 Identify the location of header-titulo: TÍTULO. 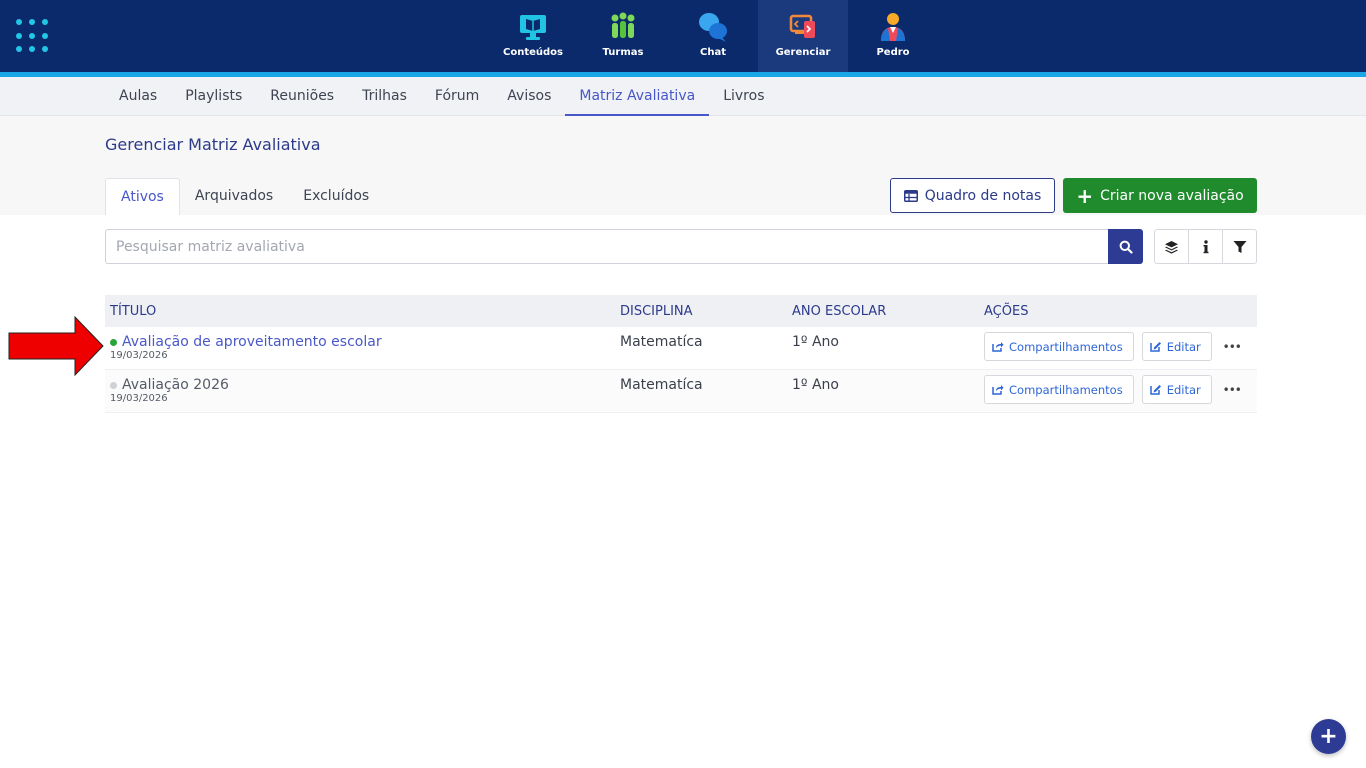
(133, 311).